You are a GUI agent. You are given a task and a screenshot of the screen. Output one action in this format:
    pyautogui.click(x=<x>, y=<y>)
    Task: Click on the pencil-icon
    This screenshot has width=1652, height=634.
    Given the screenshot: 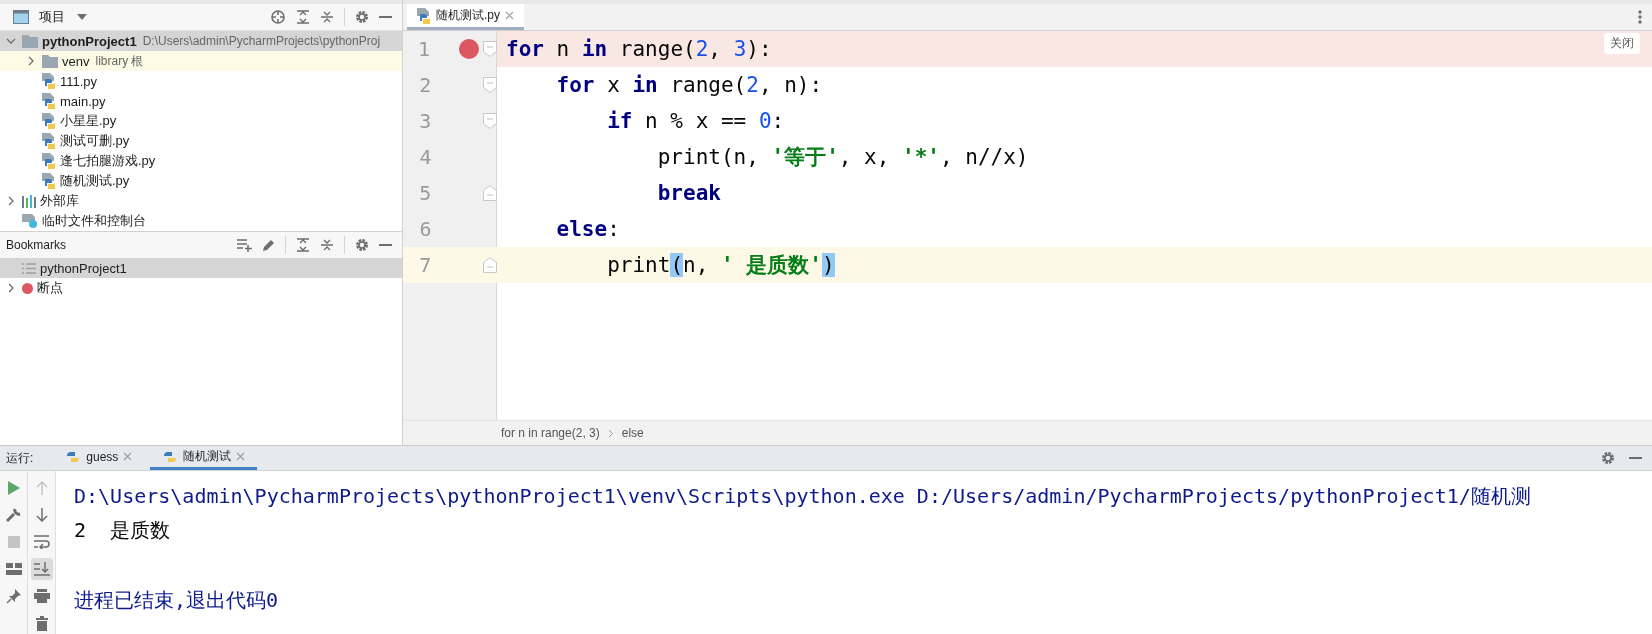 What is the action you would take?
    pyautogui.click(x=268, y=245)
    